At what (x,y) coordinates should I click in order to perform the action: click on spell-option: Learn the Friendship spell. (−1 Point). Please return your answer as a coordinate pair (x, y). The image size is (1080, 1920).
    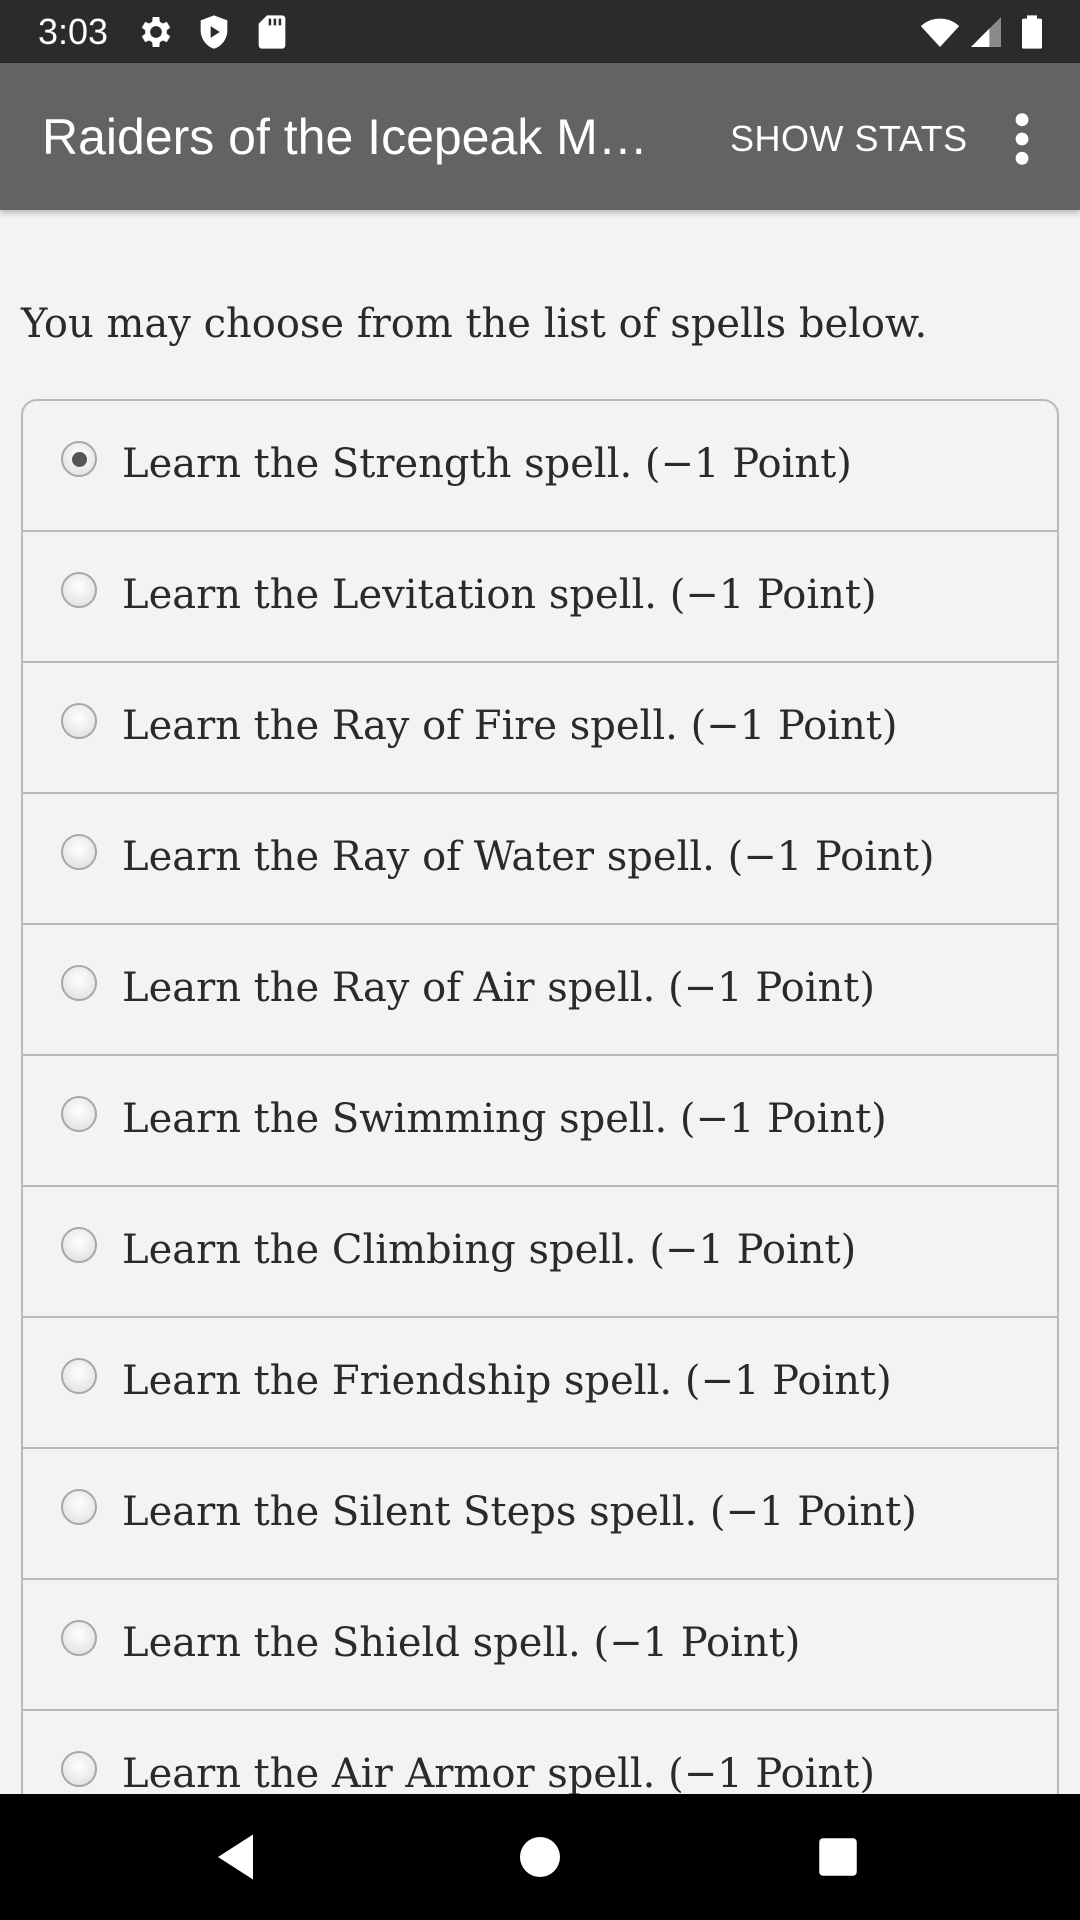
    Looking at the image, I should click on (540, 1383).